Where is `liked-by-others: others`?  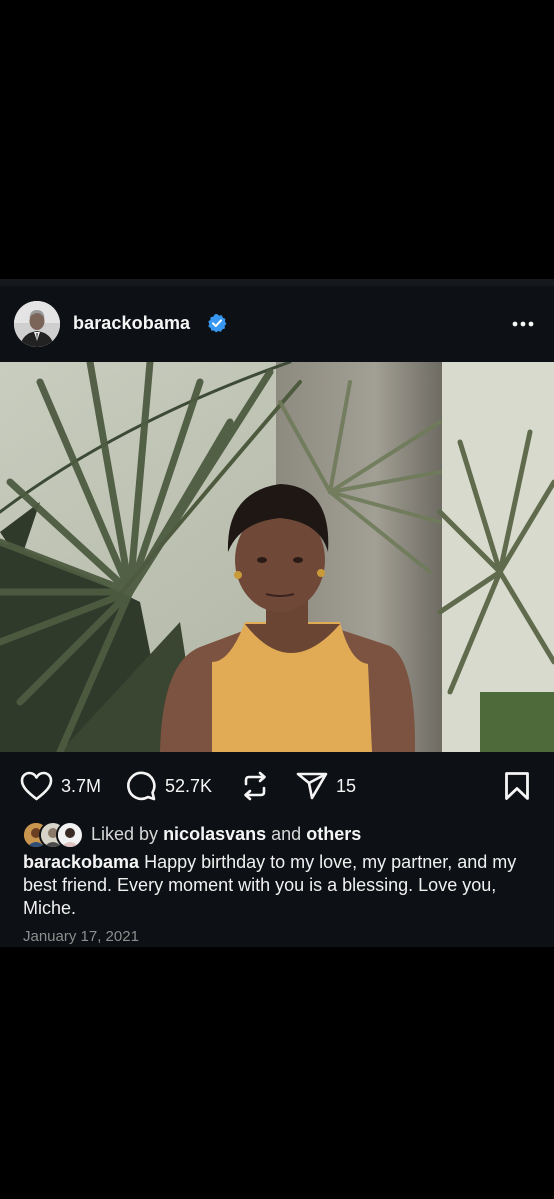 liked-by-others: others is located at coordinates (333, 834).